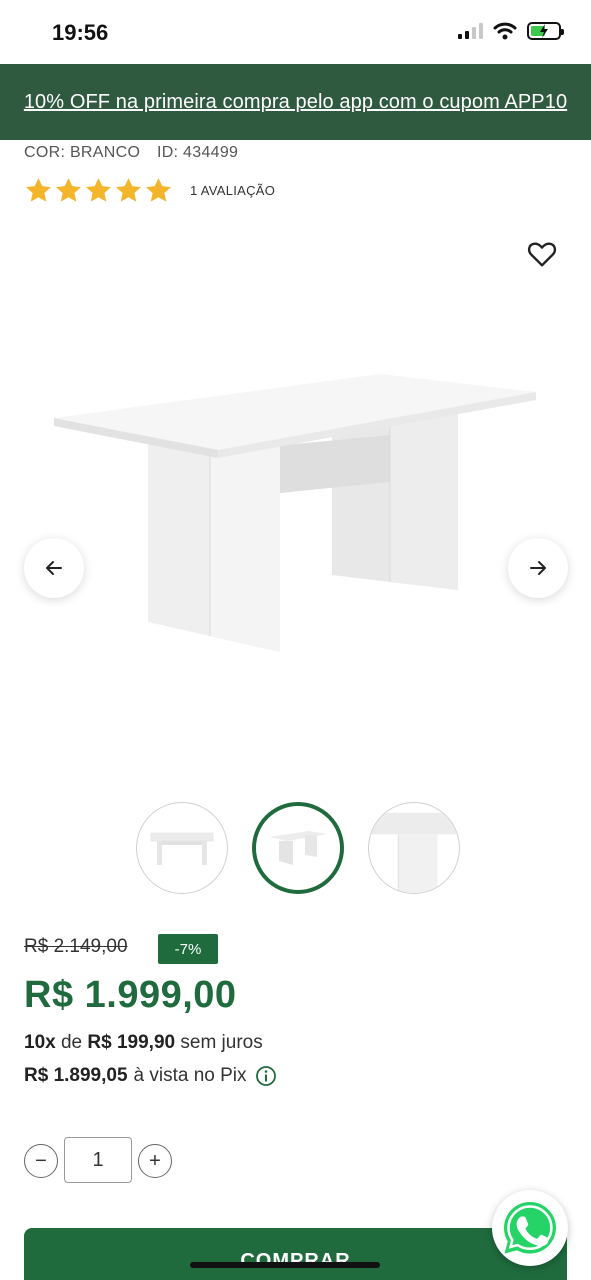  Describe the element at coordinates (285, 1265) in the screenshot. I see `home-indicator` at that location.